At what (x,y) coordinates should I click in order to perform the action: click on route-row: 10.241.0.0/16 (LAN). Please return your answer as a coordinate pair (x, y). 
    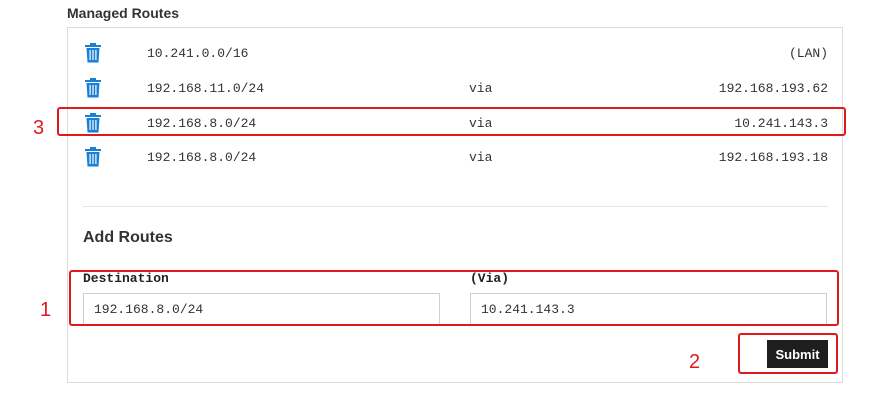
    Looking at the image, I should click on (456, 52).